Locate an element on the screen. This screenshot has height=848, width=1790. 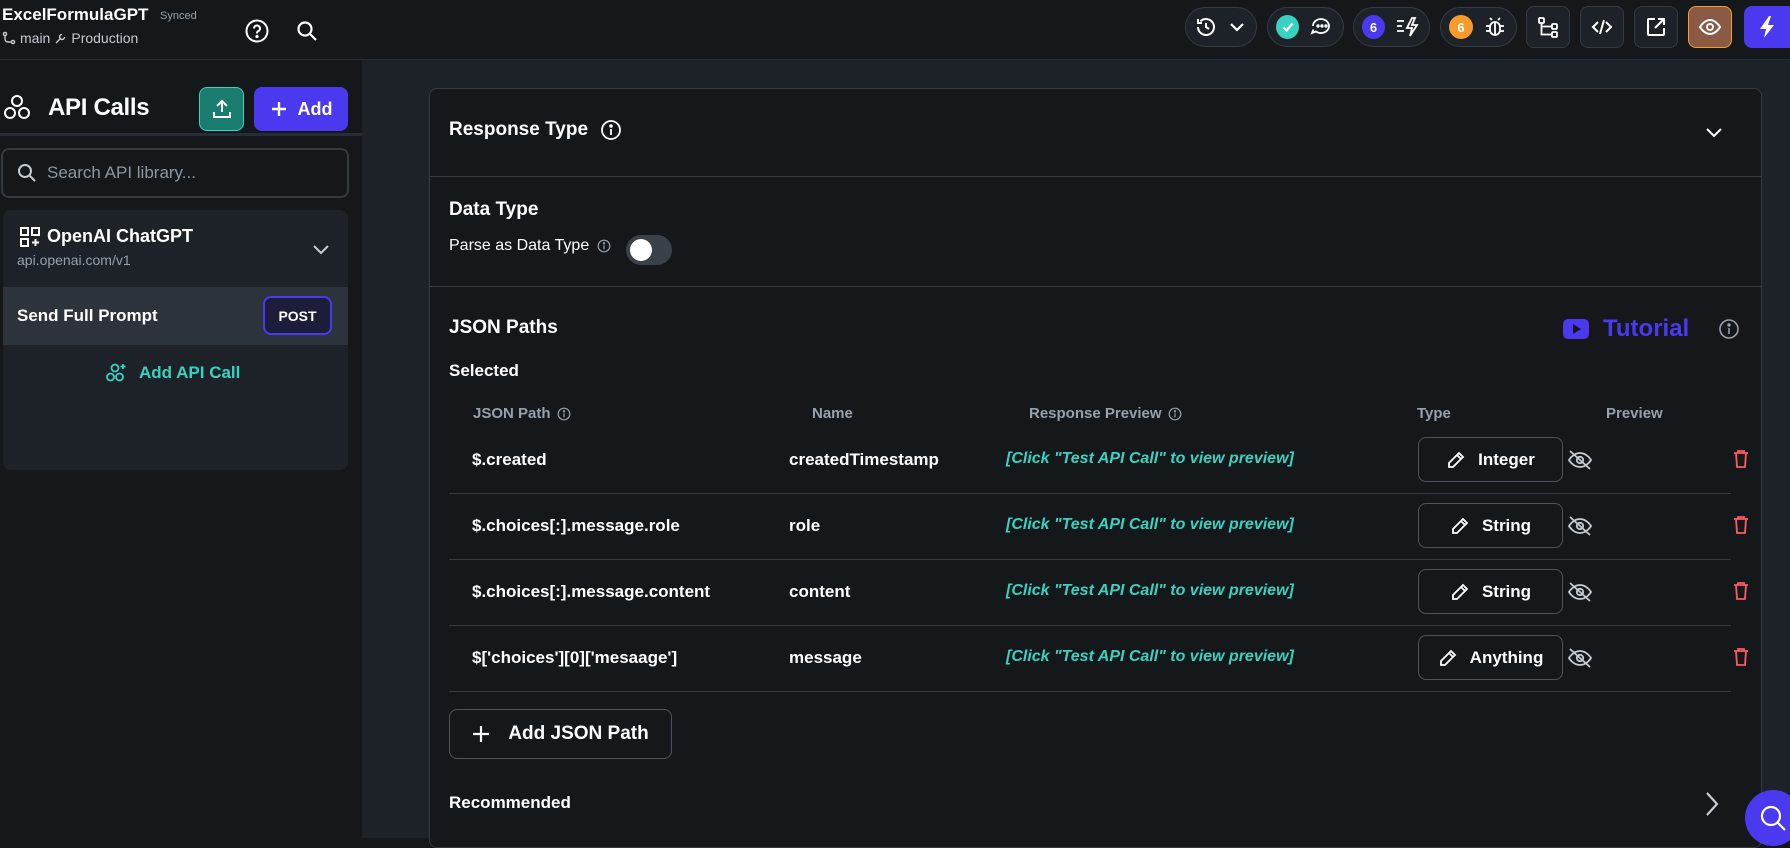
run-button is located at coordinates (1767, 27).